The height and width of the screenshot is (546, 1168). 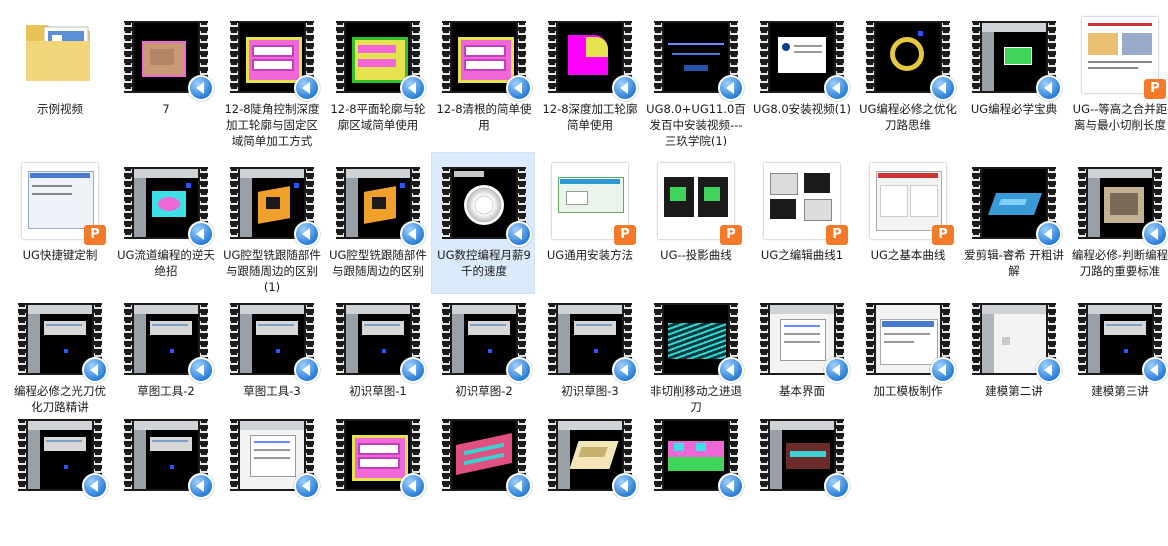 I want to click on folder-icon, so click(x=58, y=53).